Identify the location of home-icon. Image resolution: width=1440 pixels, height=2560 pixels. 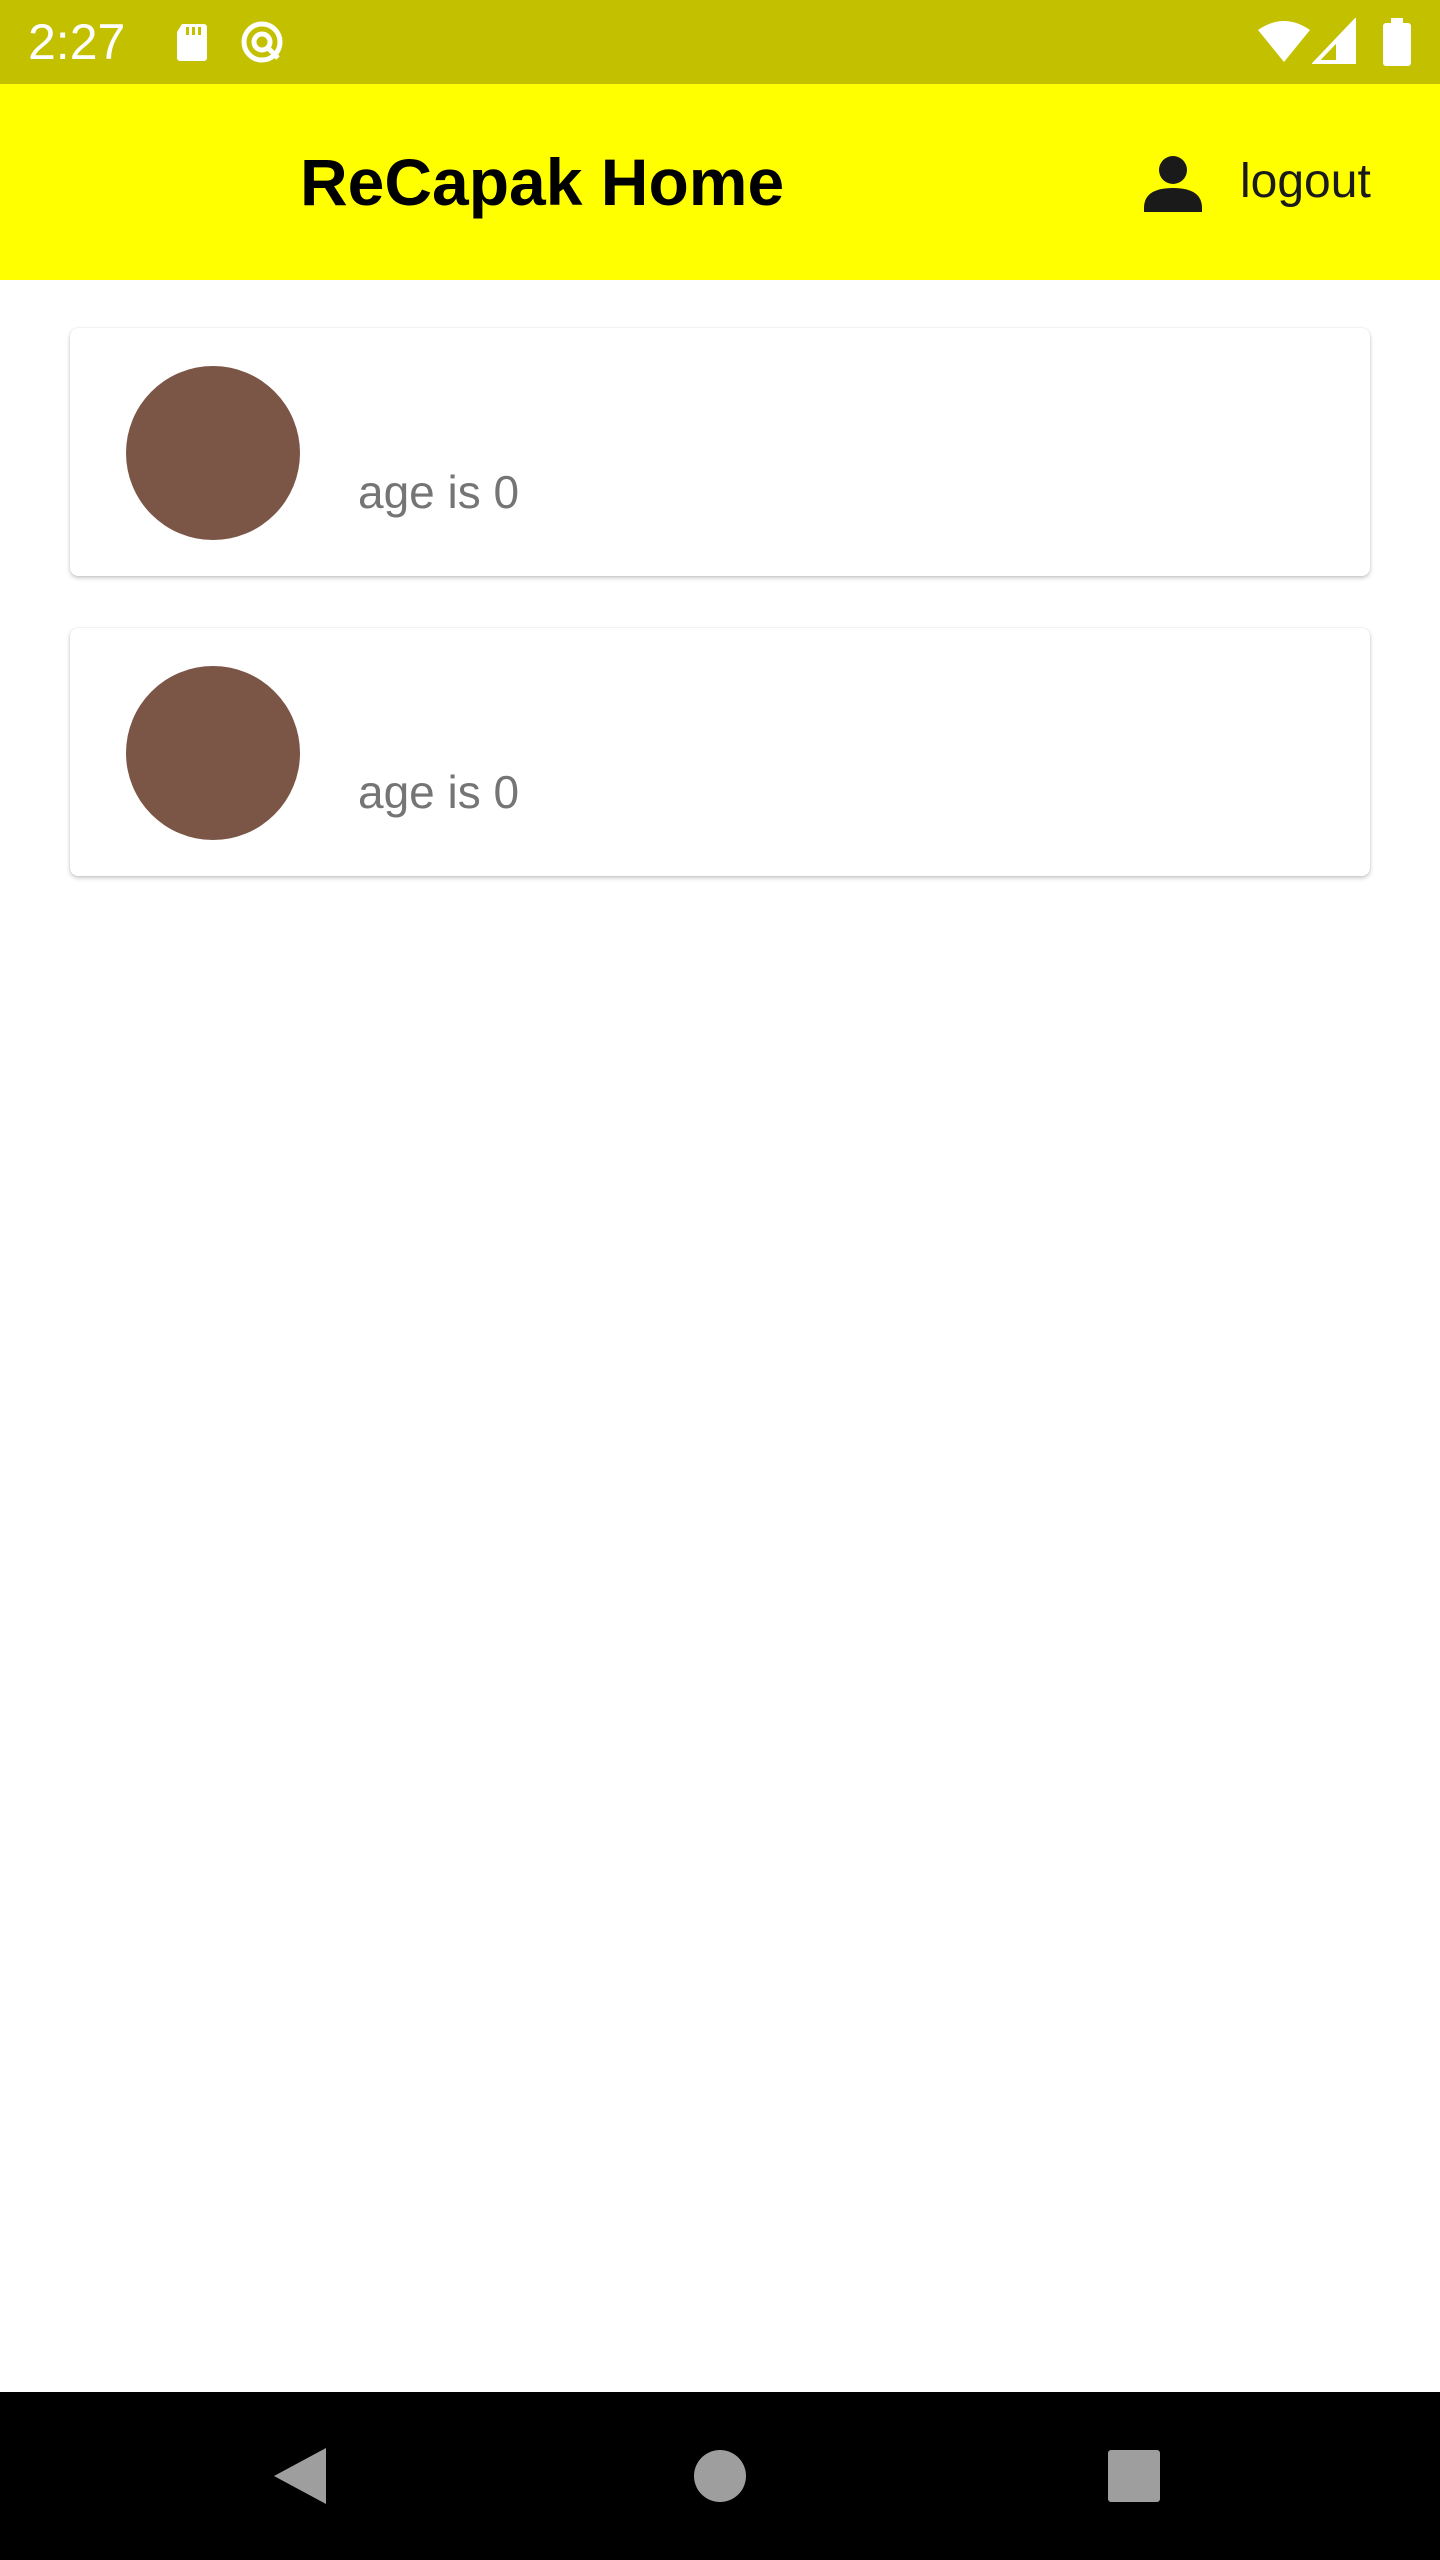
(720, 2476).